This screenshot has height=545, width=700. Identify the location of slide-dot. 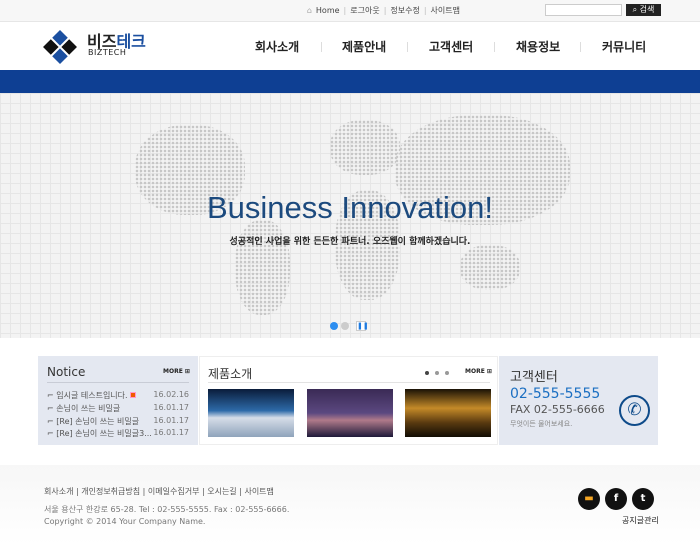
(345, 326).